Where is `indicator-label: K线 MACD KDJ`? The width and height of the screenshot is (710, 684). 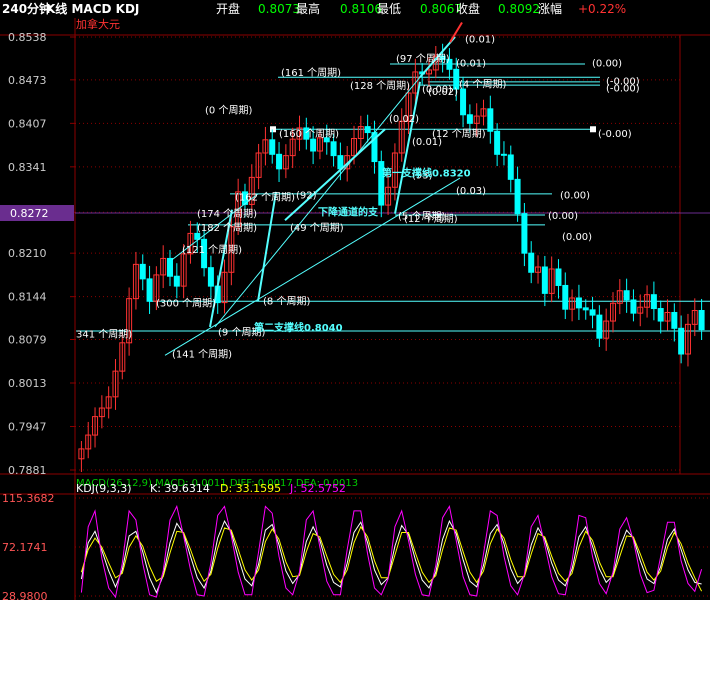 indicator-label: K线 MACD KDJ is located at coordinates (92, 8).